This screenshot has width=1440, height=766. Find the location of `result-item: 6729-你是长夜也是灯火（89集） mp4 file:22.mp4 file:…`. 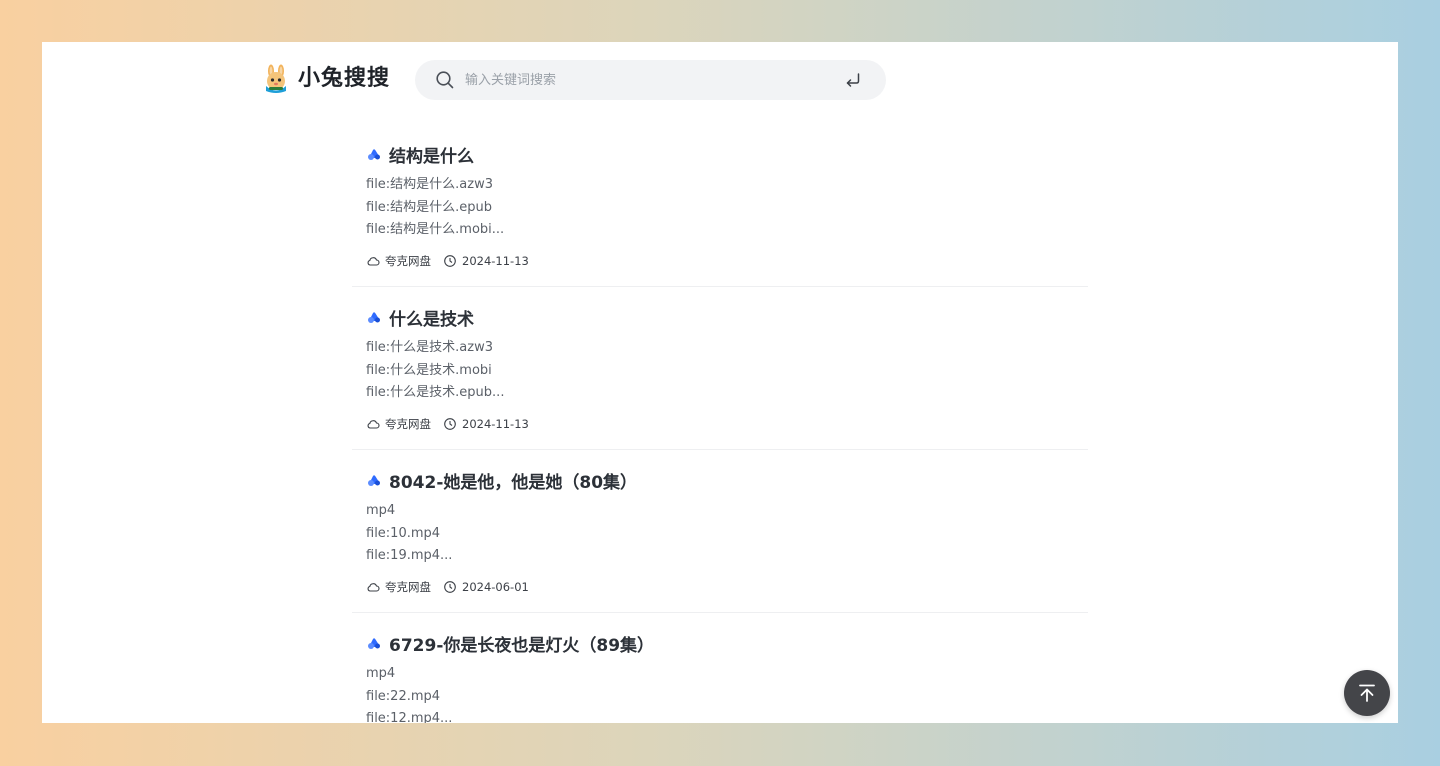

result-item: 6729-你是长夜也是灯火（89集） mp4 file:22.mp4 file:… is located at coordinates (720, 668).